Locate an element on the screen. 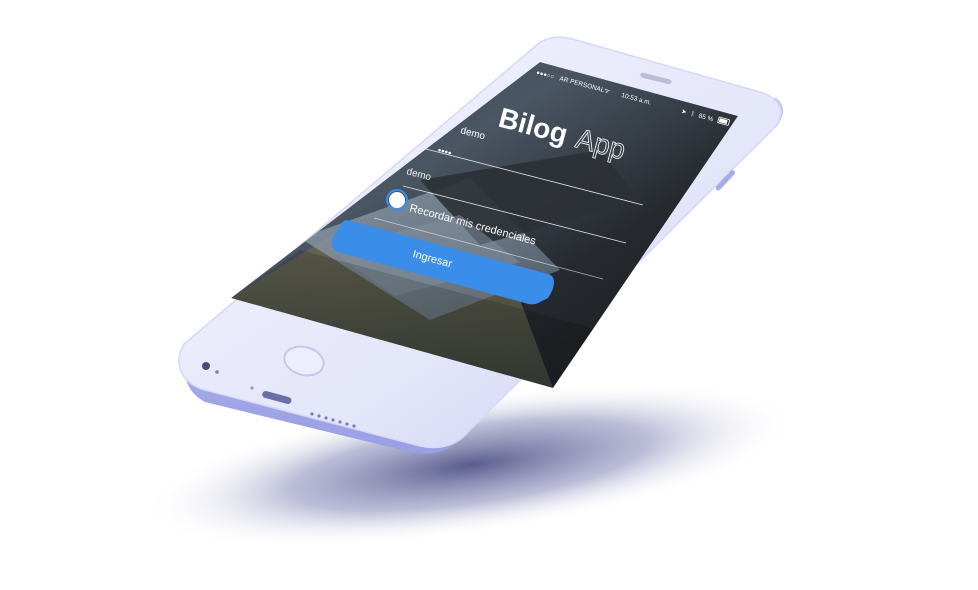 This screenshot has height=590, width=978. toggle-knob is located at coordinates (397, 200).